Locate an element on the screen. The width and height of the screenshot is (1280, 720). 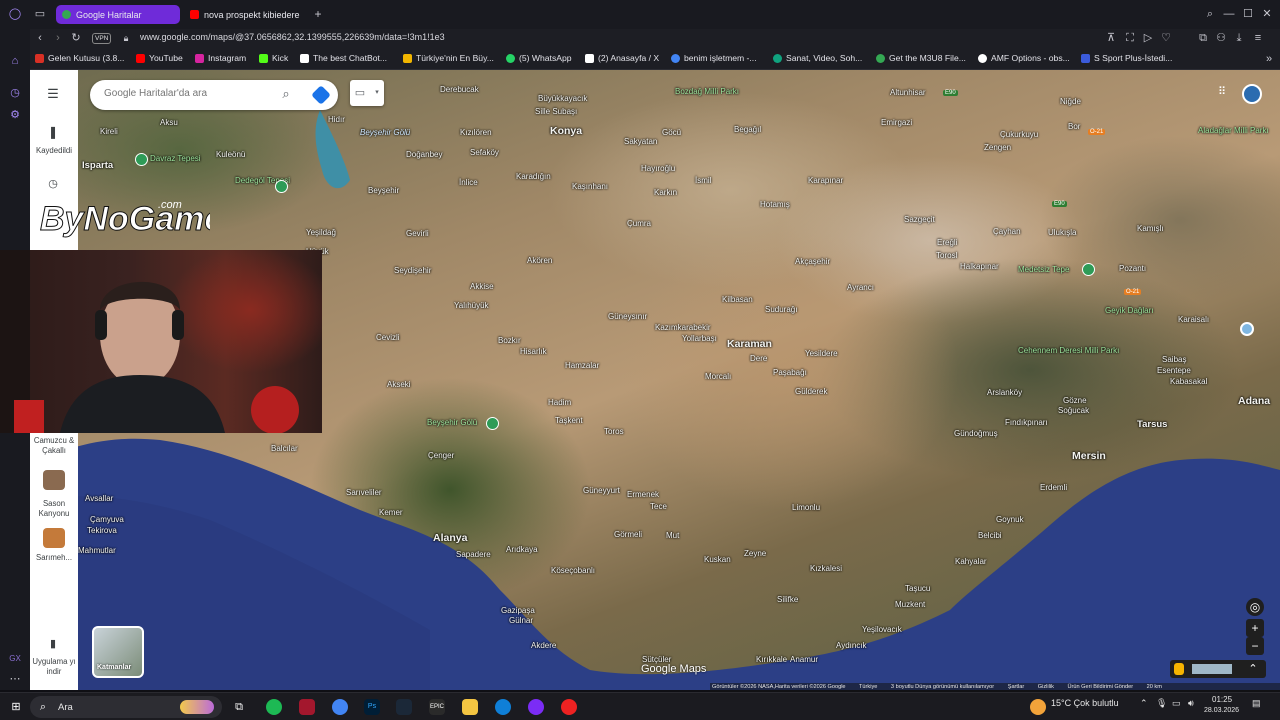
place-zengen: Zengen is located at coordinates (997, 147).